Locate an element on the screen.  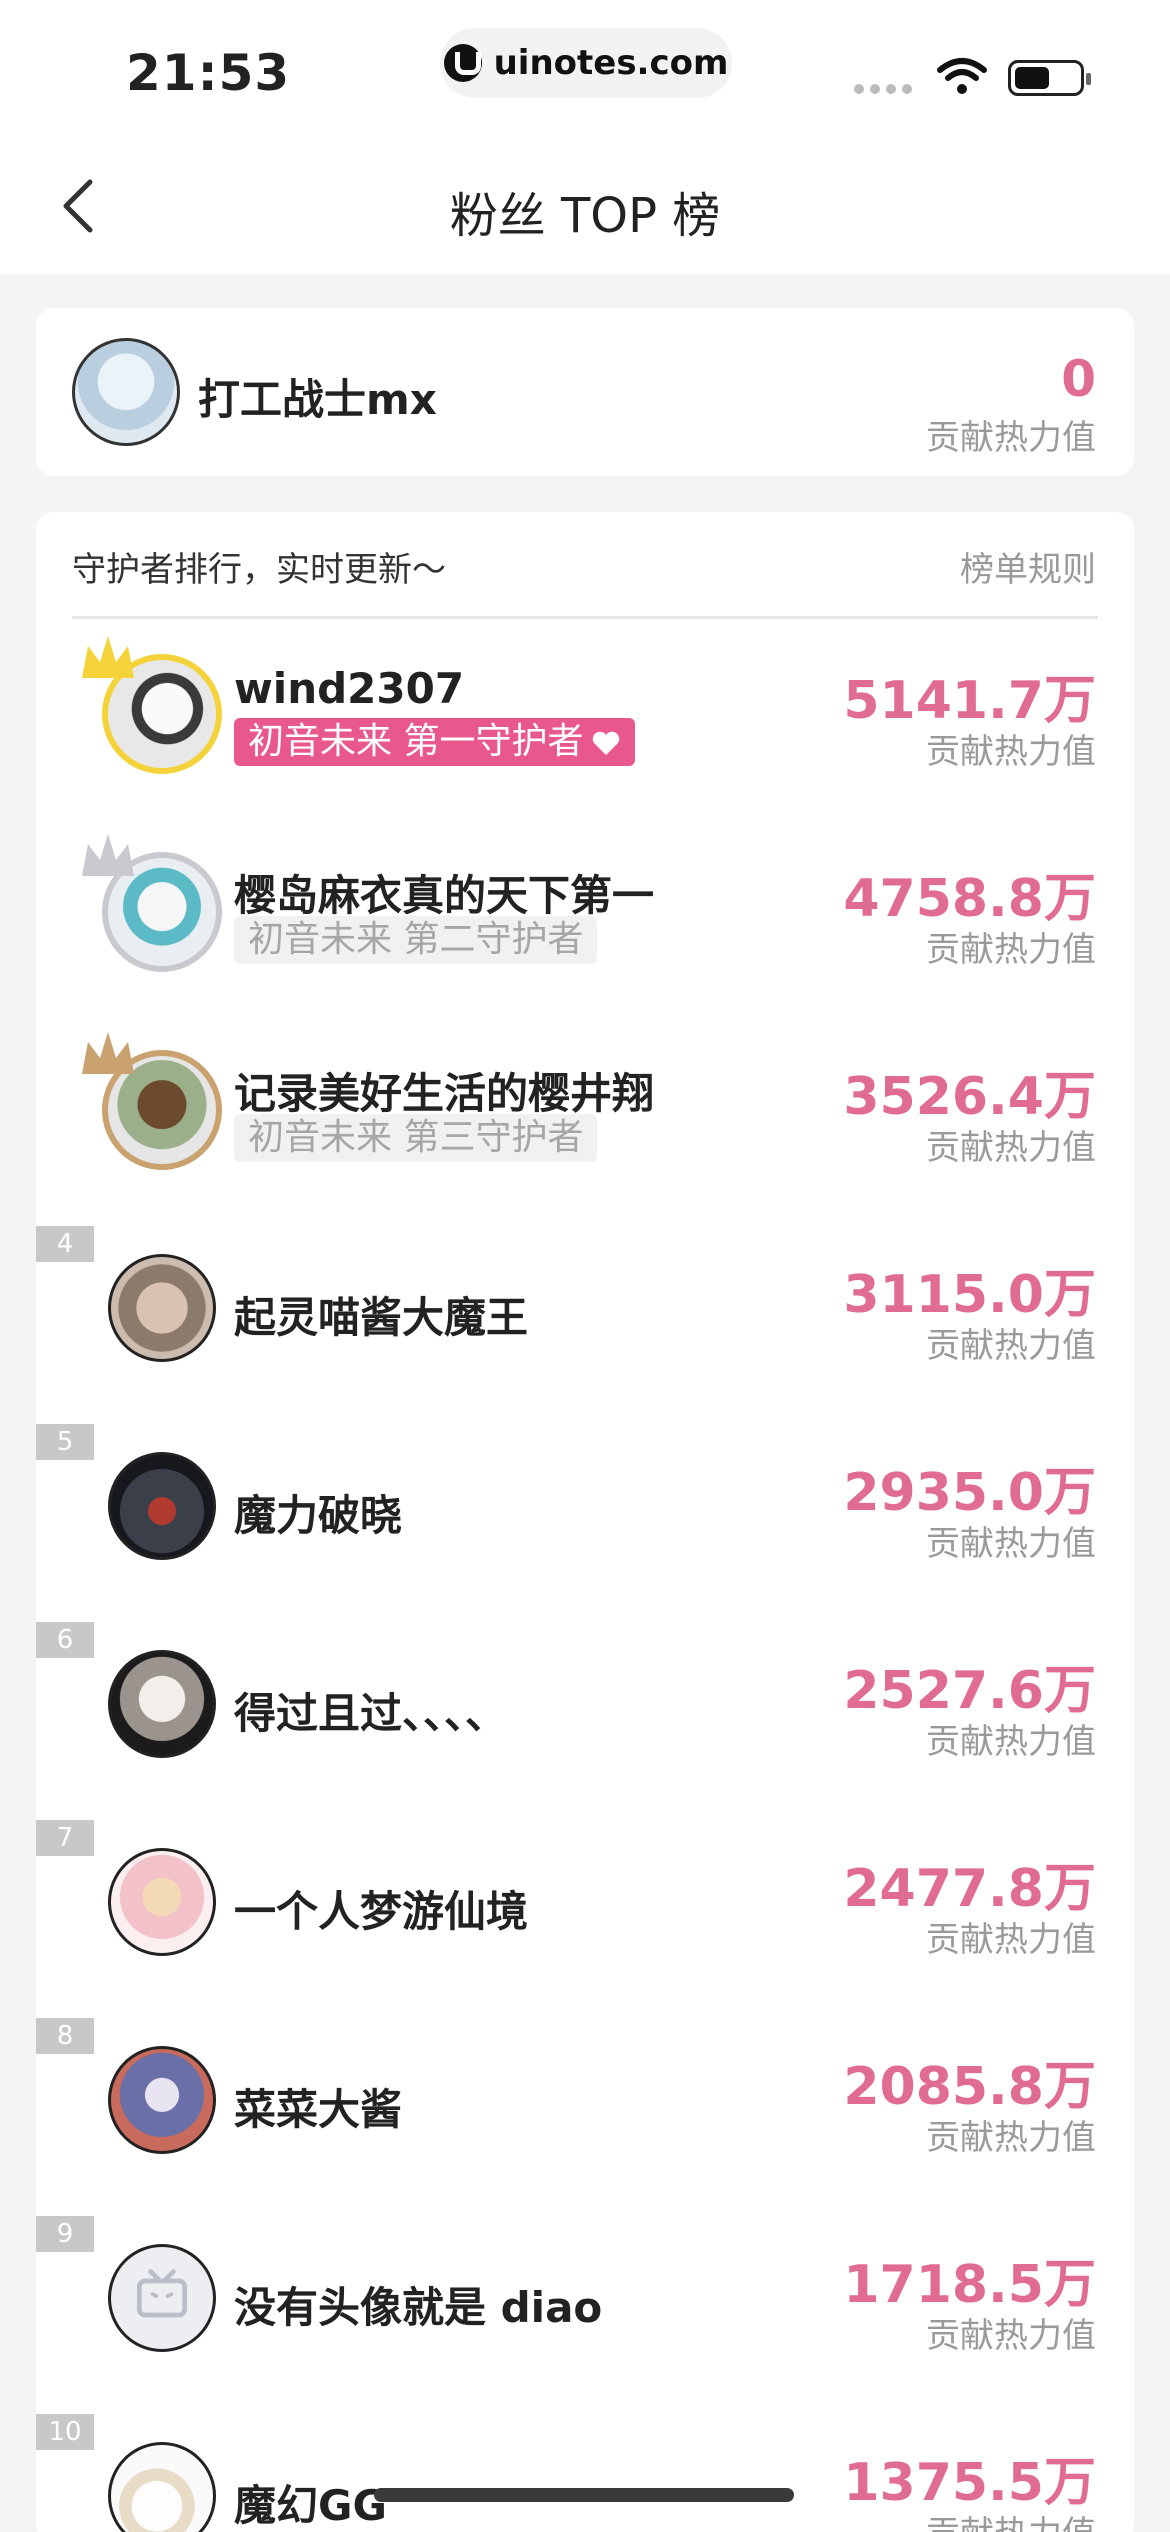
url-pill: uinotes.com is located at coordinates (586, 63).